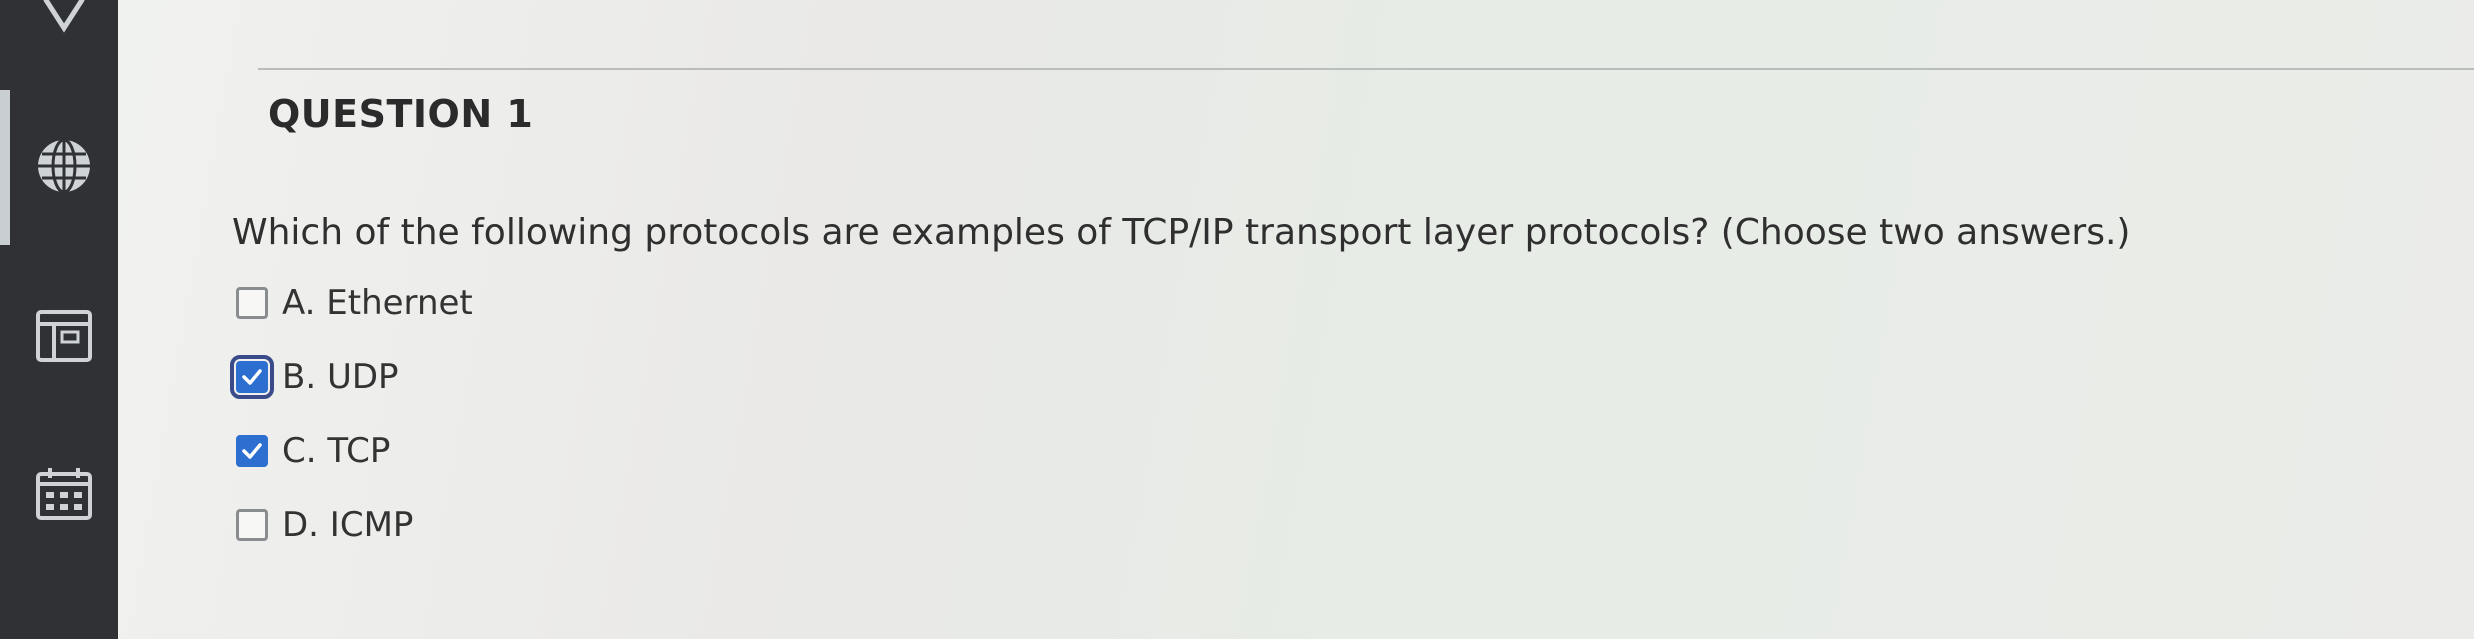  I want to click on divider, so click(1366, 69).